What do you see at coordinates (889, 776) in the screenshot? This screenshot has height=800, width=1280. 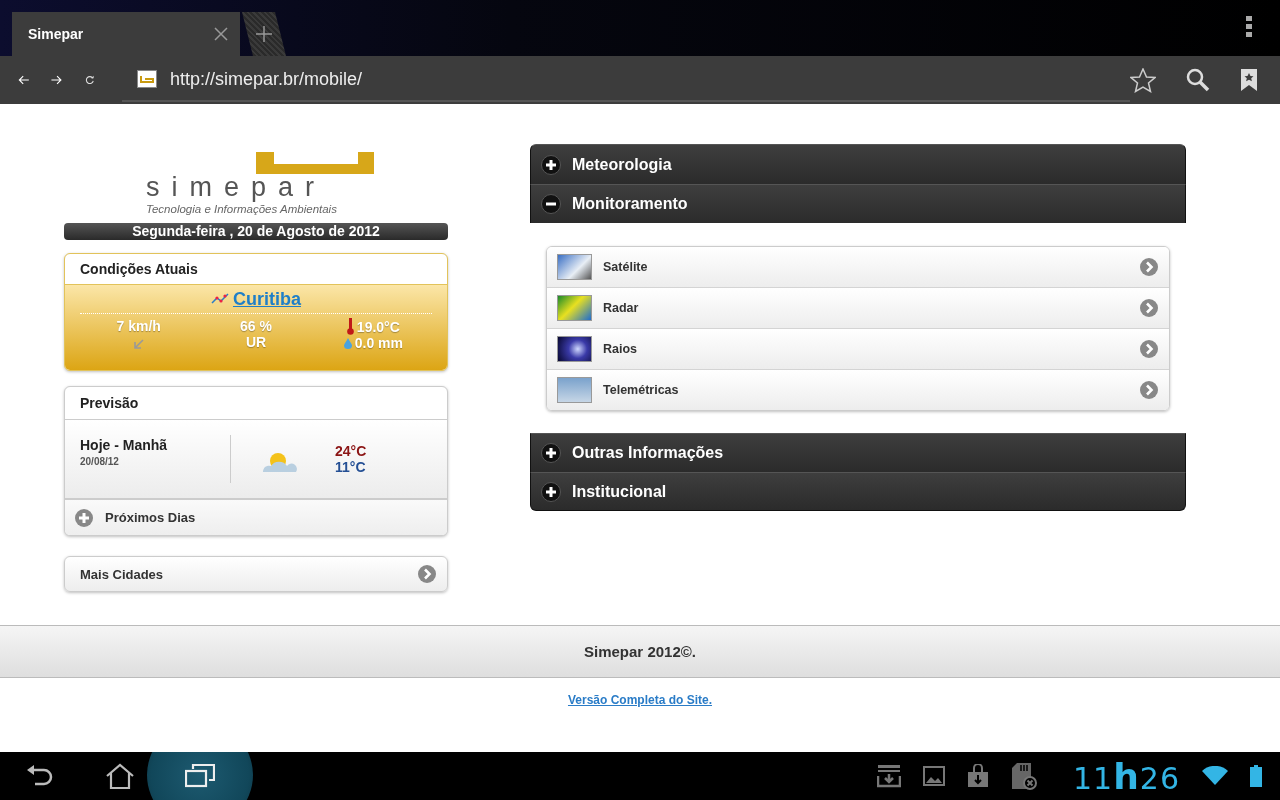 I see `download-tray-icon` at bounding box center [889, 776].